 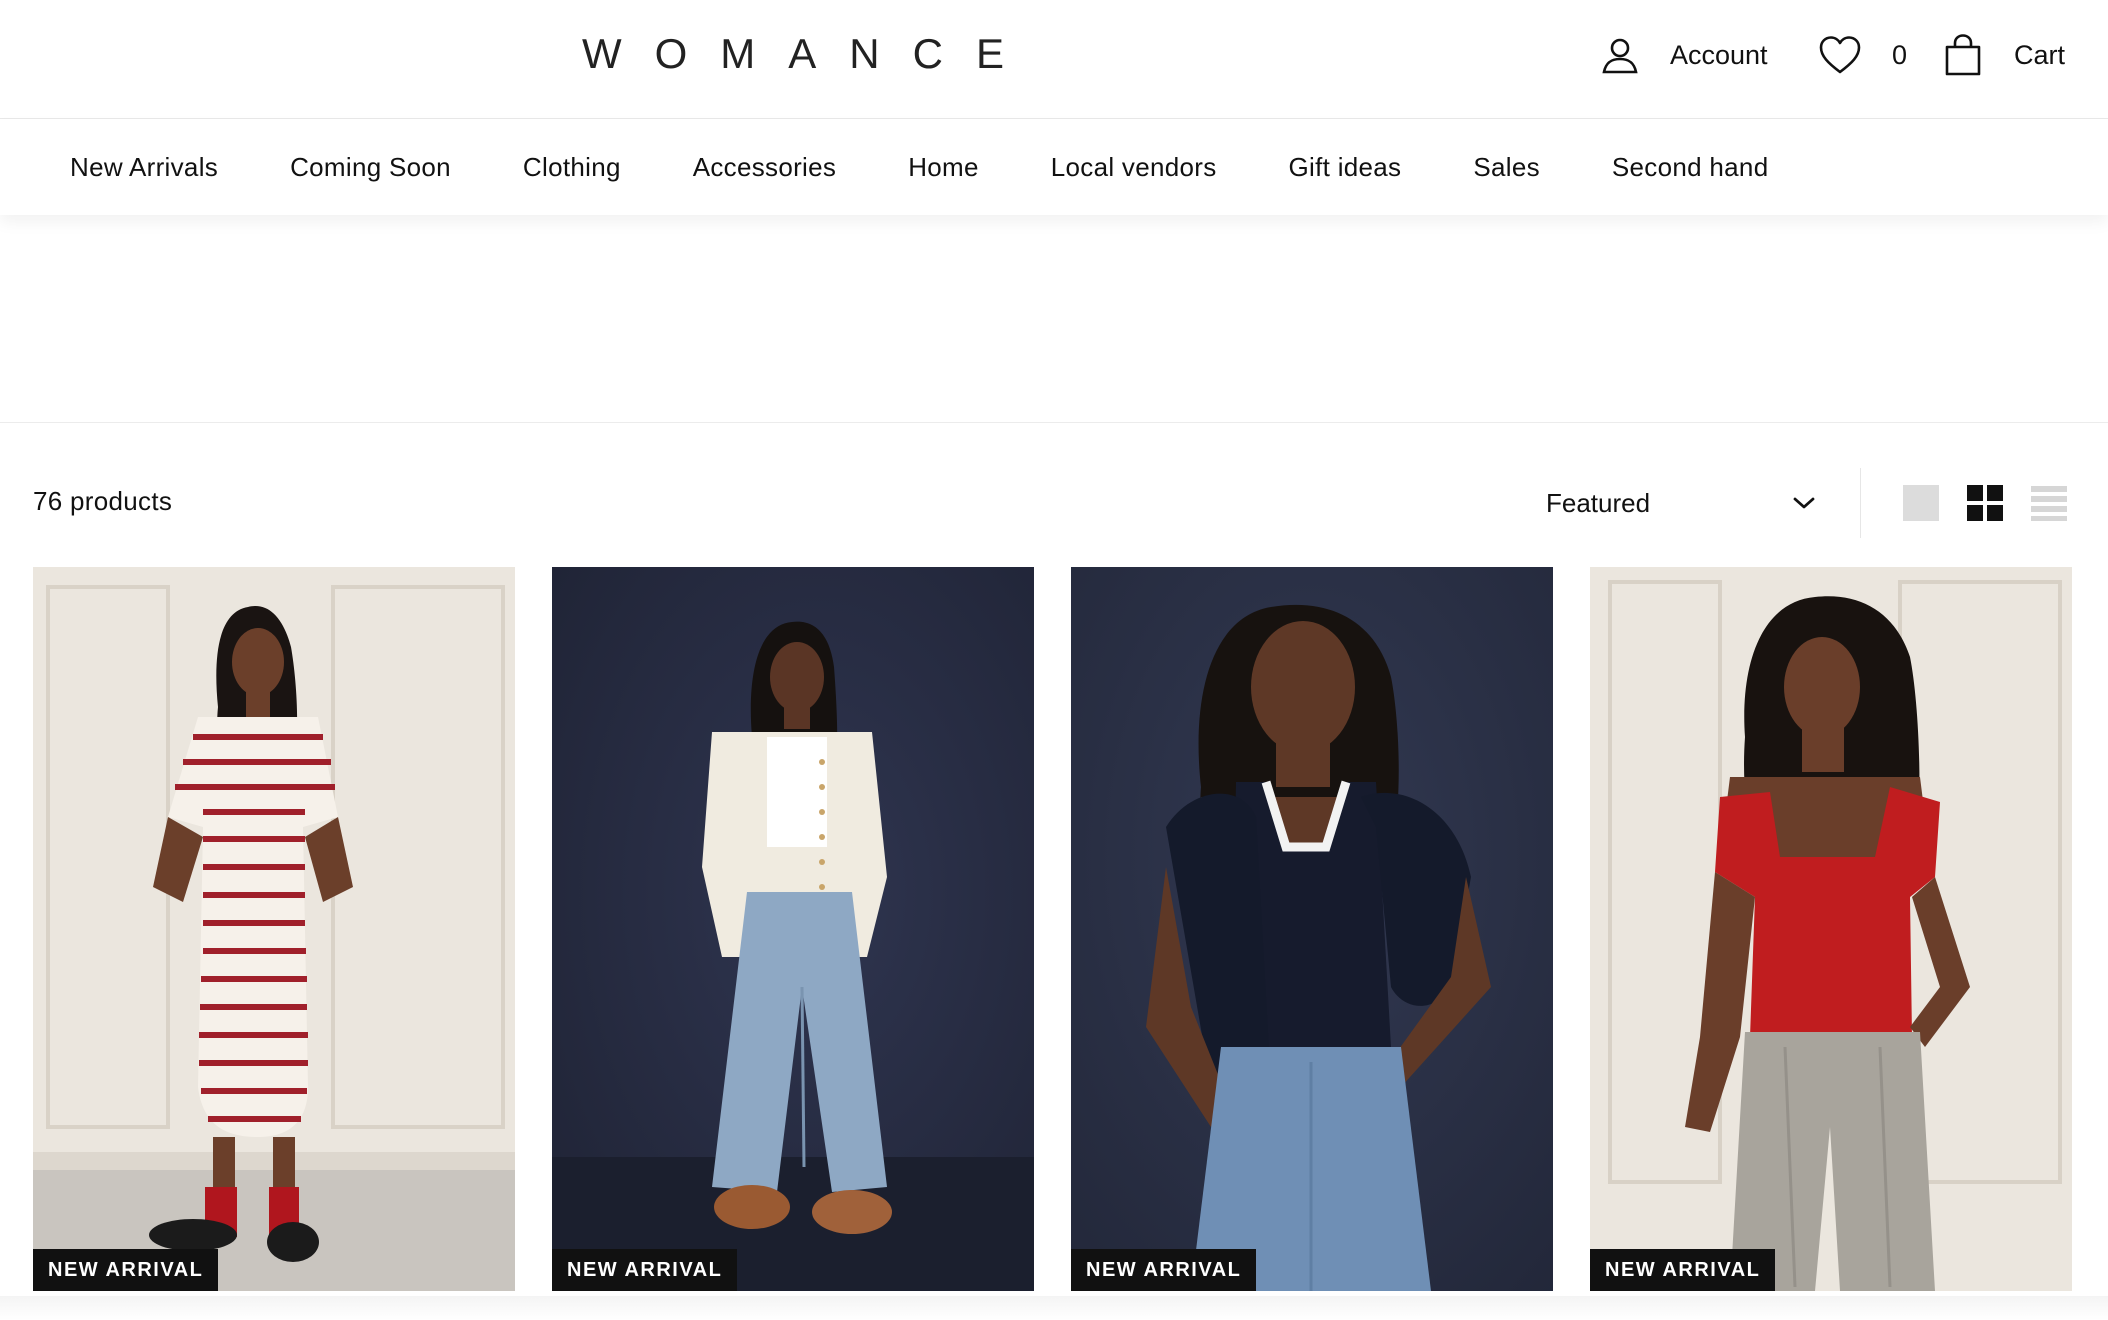 What do you see at coordinates (2040, 54) in the screenshot?
I see `cart-label: Cart` at bounding box center [2040, 54].